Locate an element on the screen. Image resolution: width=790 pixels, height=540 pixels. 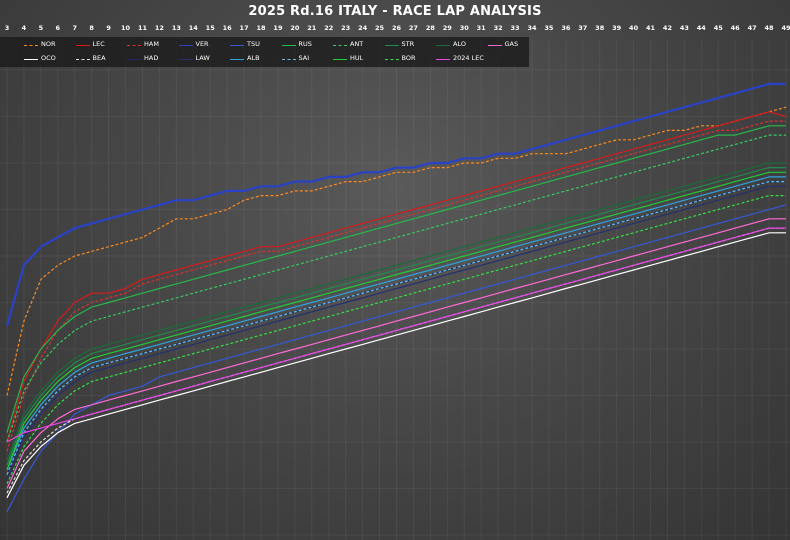
legend-label: LEC is located at coordinates (98, 44).